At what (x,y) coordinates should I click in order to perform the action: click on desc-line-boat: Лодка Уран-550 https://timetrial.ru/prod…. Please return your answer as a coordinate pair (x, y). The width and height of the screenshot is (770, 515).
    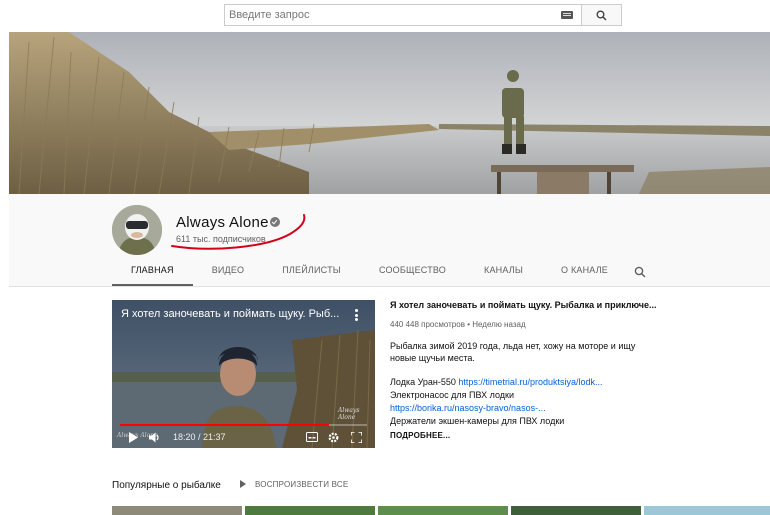
    Looking at the image, I should click on (540, 382).